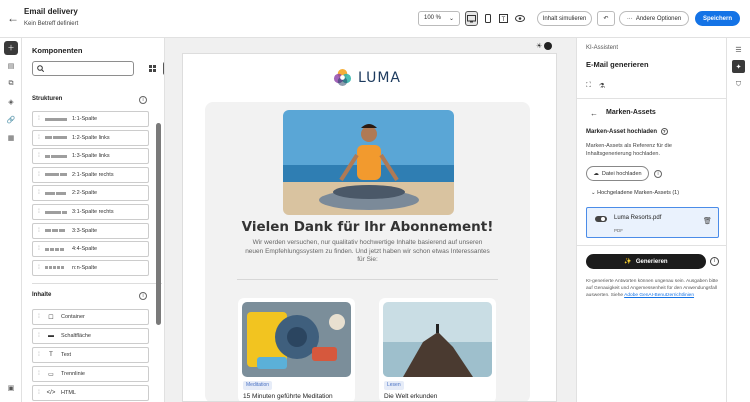 The image size is (750, 402). I want to click on help-icon: ?, so click(664, 131).